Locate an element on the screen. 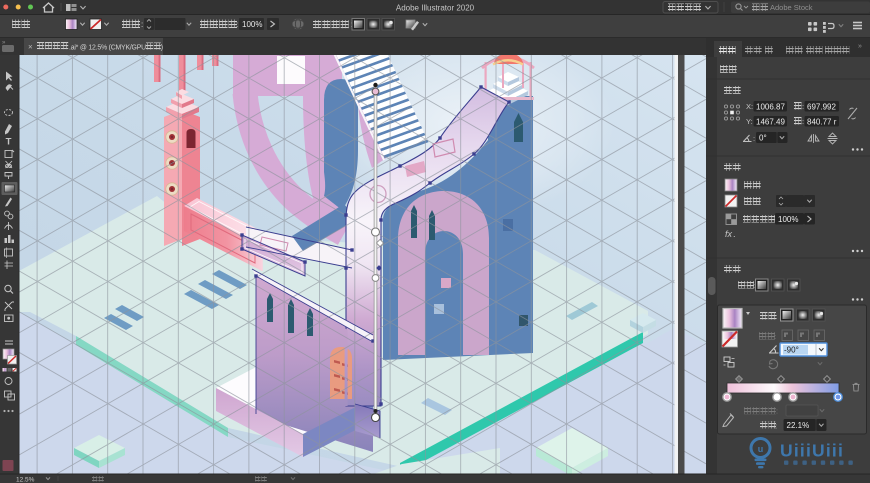 Image resolution: width=870 pixels, height=483 pixels. svg-text: -90° is located at coordinates (791, 350).